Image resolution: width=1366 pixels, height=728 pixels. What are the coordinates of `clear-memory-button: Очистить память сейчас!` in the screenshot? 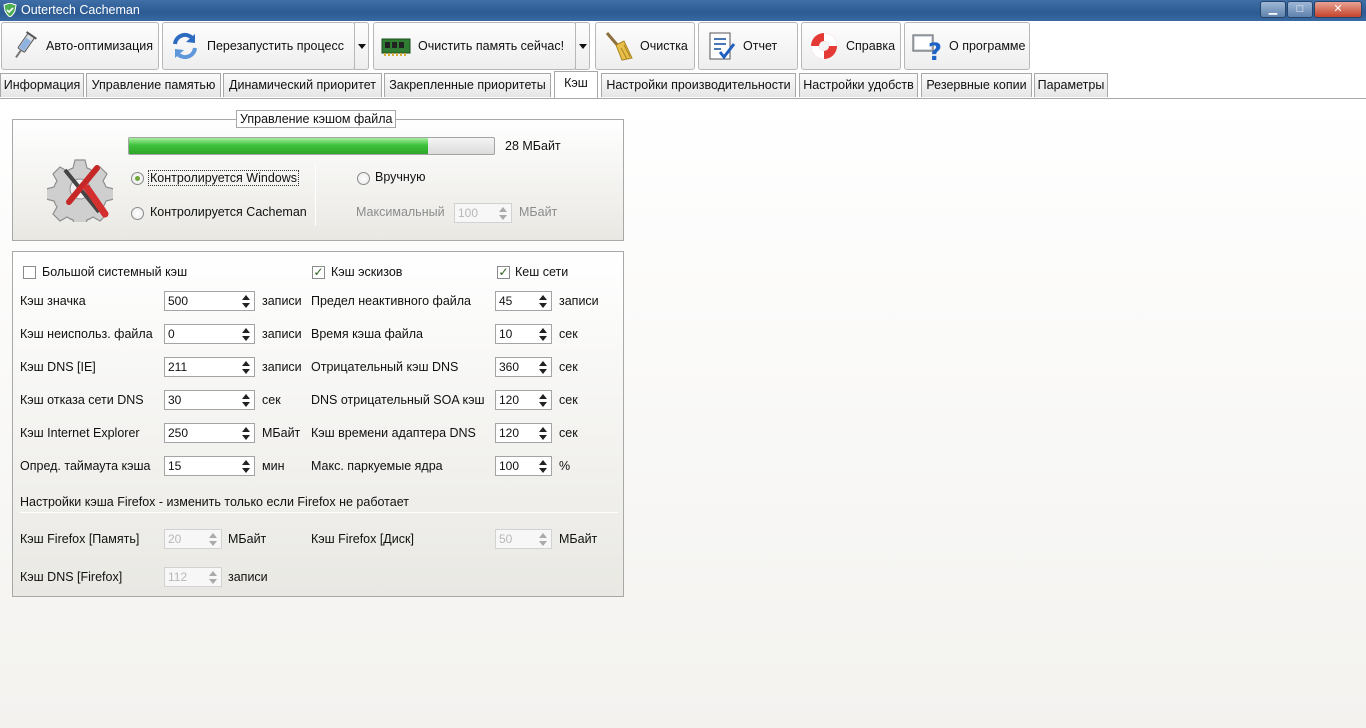 It's located at (474, 46).